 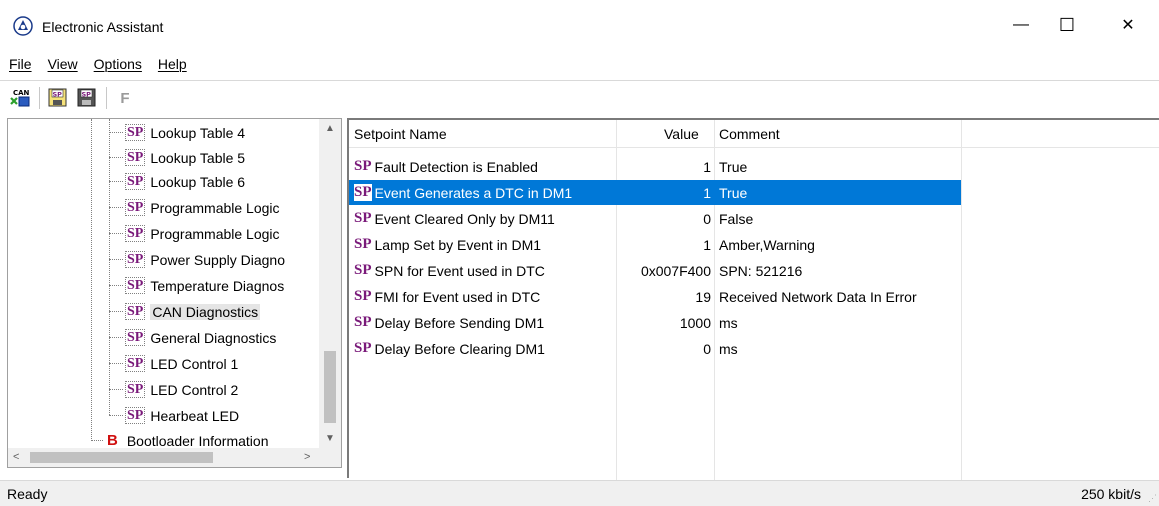 What do you see at coordinates (118, 64) in the screenshot?
I see `menu-options: Options` at bounding box center [118, 64].